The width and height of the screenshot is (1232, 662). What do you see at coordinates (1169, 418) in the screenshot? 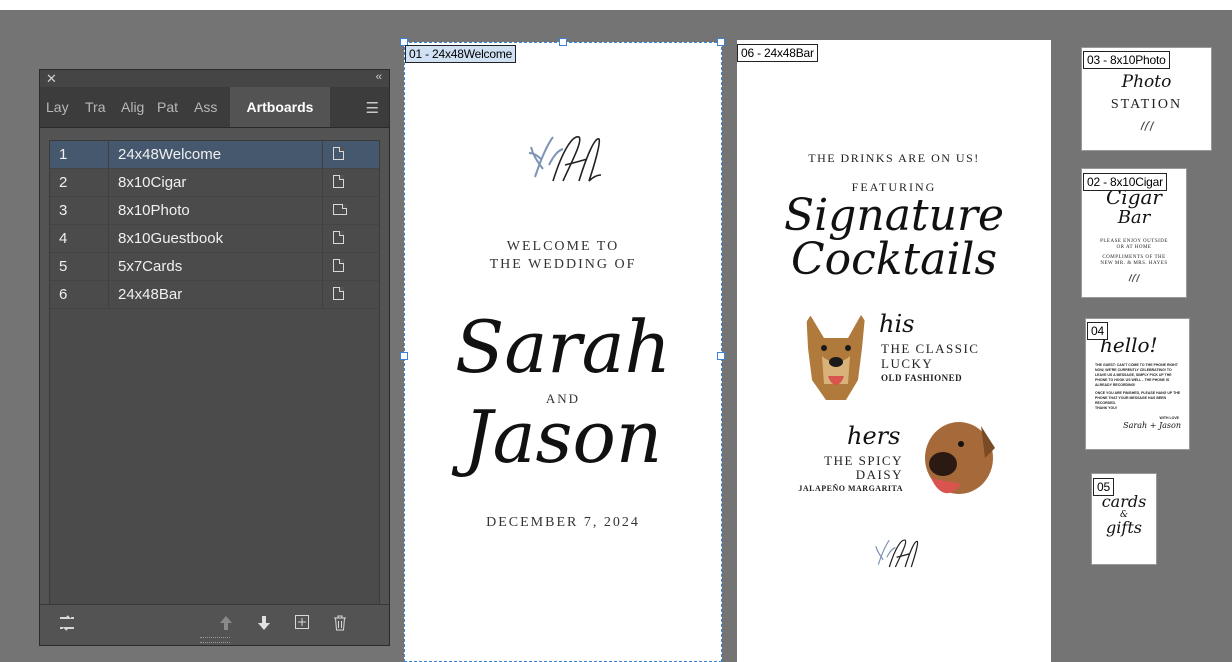
I see `guestbook-withlove: WITH LOVE` at bounding box center [1169, 418].